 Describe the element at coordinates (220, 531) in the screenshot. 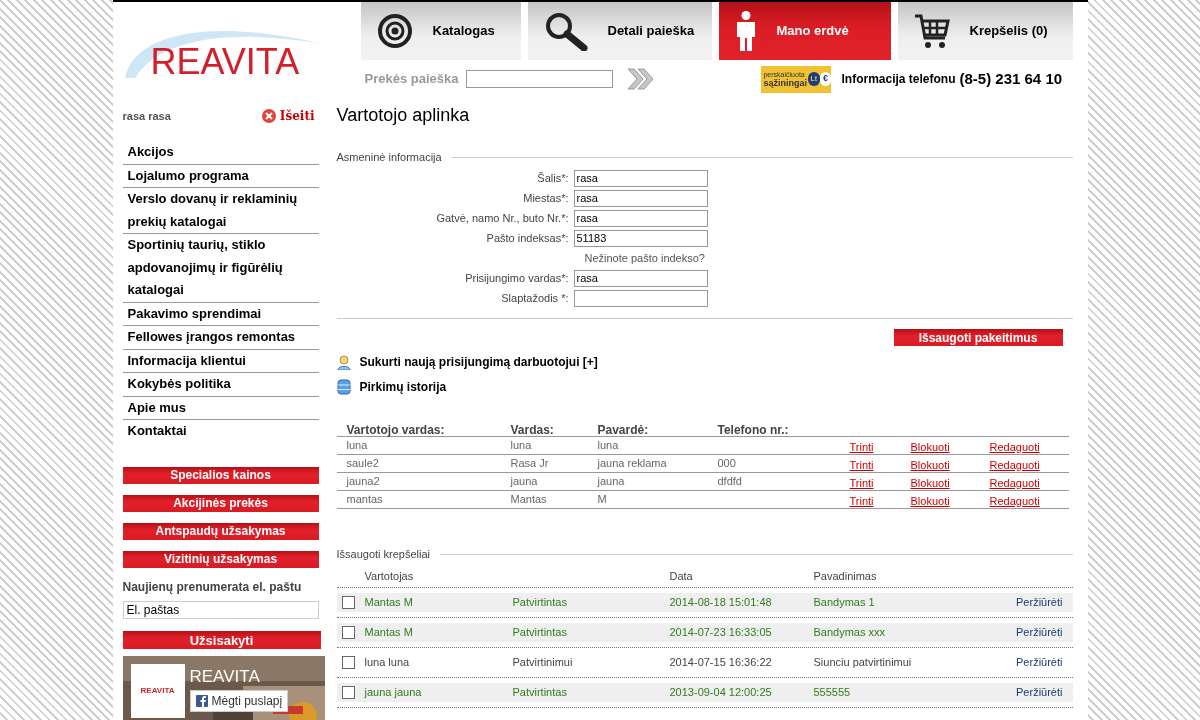

I see `sidebar-button: Antspaudų užsakymas` at that location.